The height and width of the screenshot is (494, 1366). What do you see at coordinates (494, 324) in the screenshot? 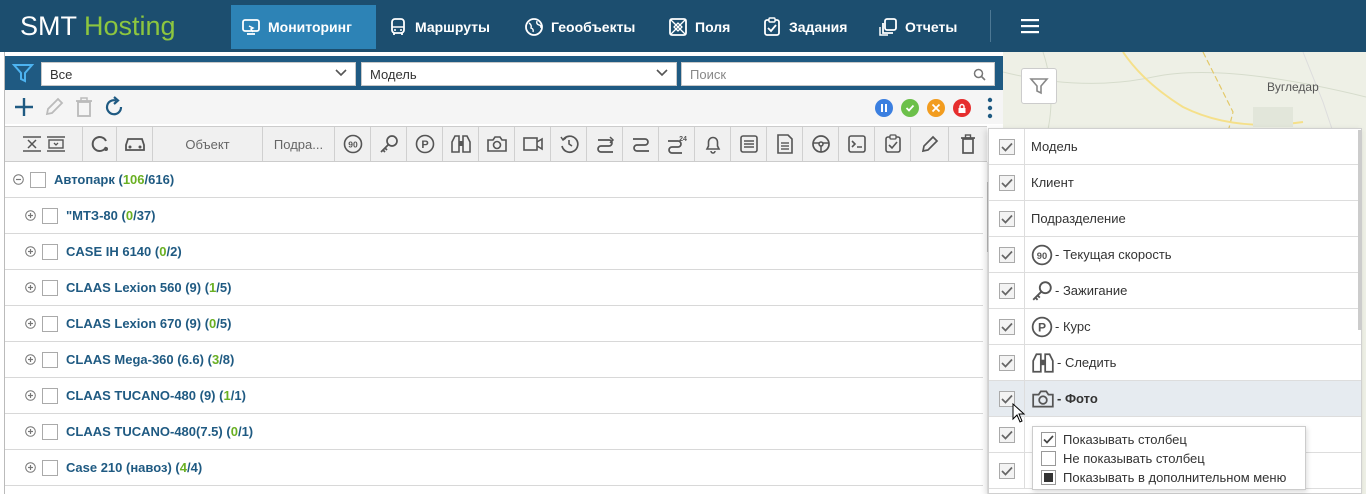
I see `tree-group-row: CLAAS Lexion 670 (9) (0/5)` at bounding box center [494, 324].